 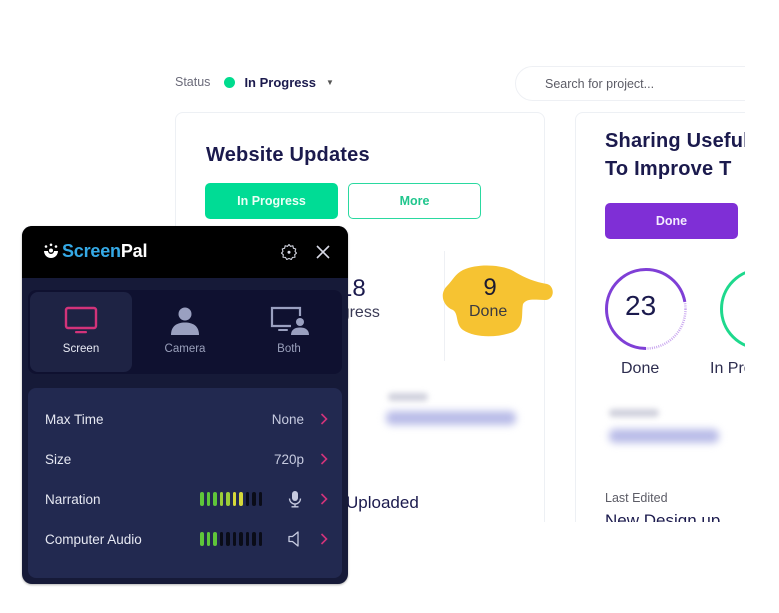 I want to click on screenpal-logo: ScreenPal, so click(x=94, y=251).